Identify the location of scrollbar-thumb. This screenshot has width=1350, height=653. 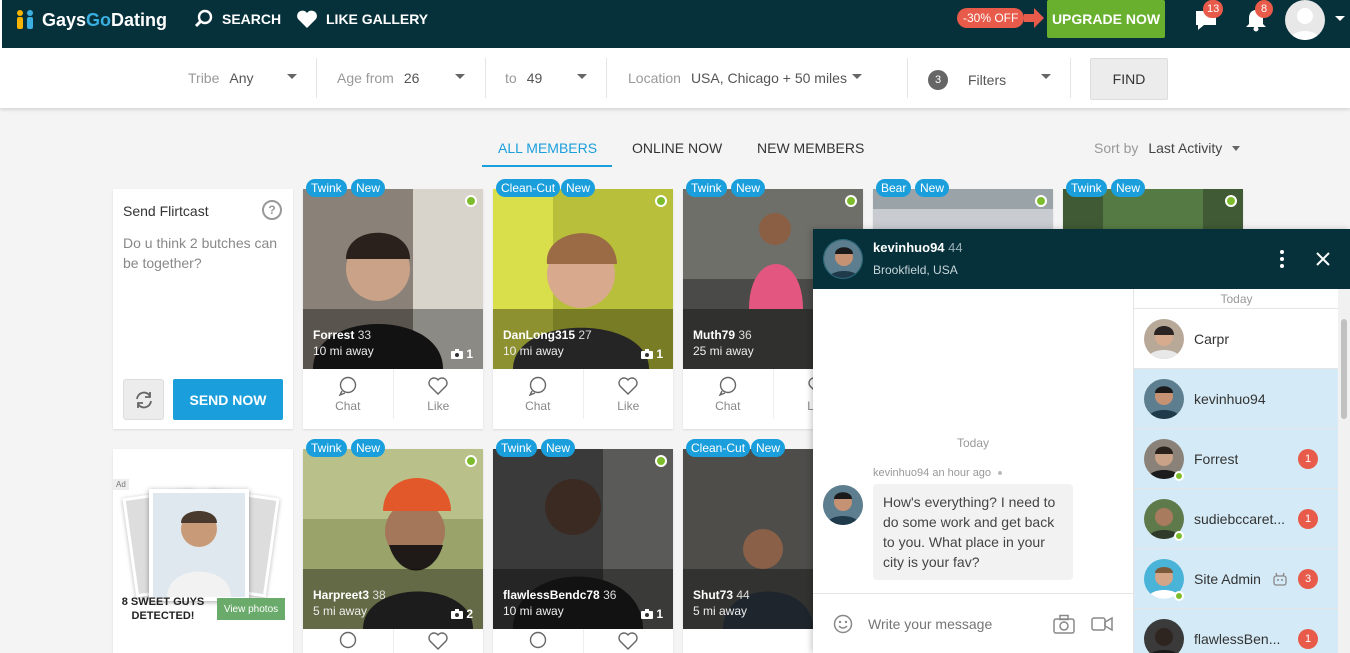
(1344, 369).